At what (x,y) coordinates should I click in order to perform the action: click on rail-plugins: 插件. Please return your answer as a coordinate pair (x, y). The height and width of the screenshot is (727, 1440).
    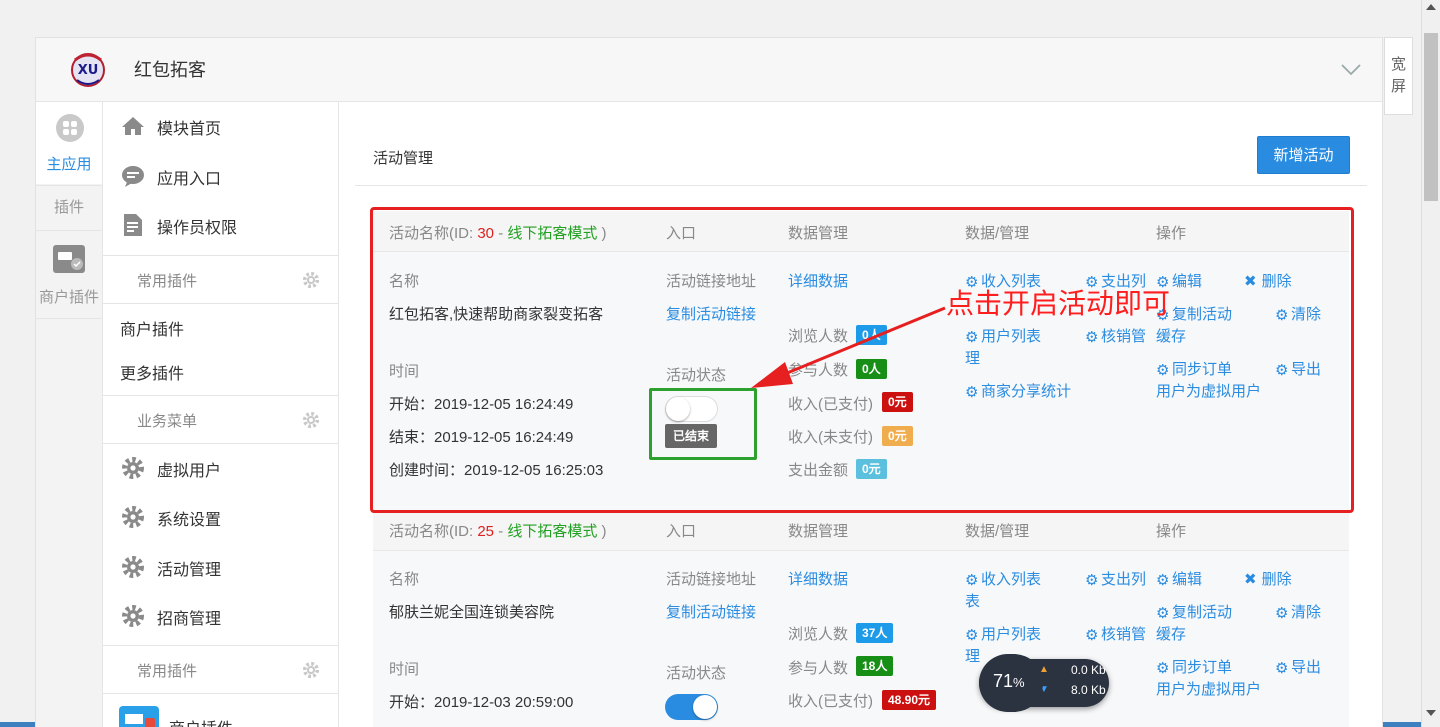
    Looking at the image, I should click on (69, 208).